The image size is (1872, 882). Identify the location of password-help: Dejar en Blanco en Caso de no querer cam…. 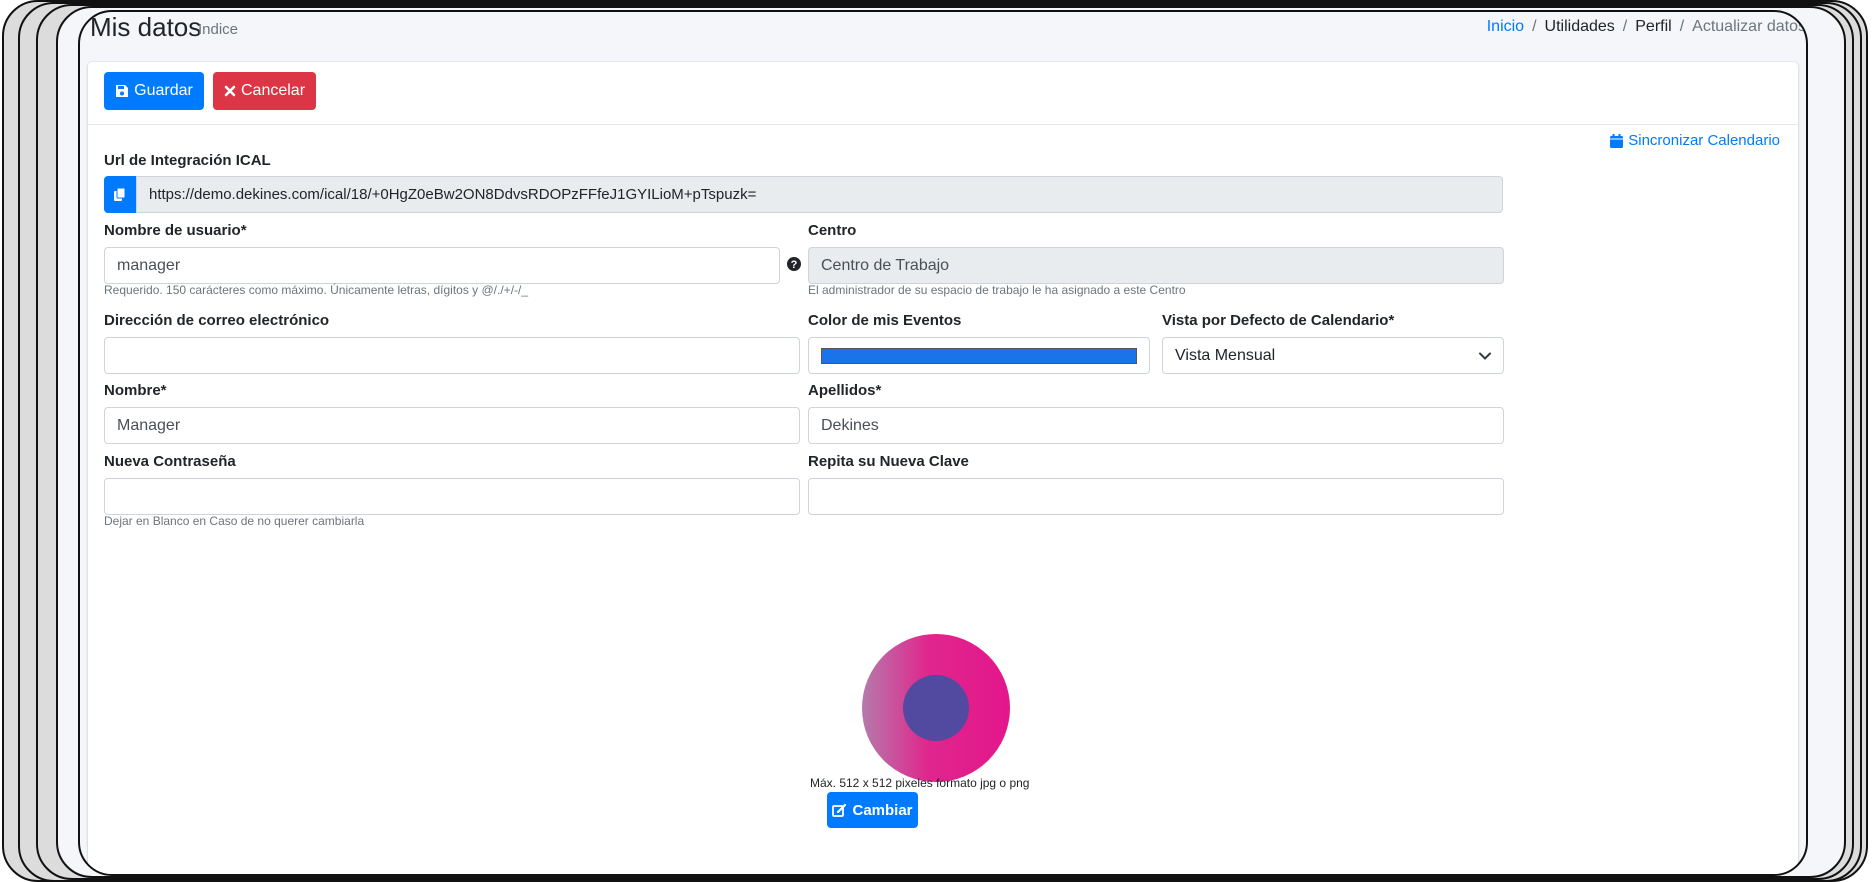
(234, 521).